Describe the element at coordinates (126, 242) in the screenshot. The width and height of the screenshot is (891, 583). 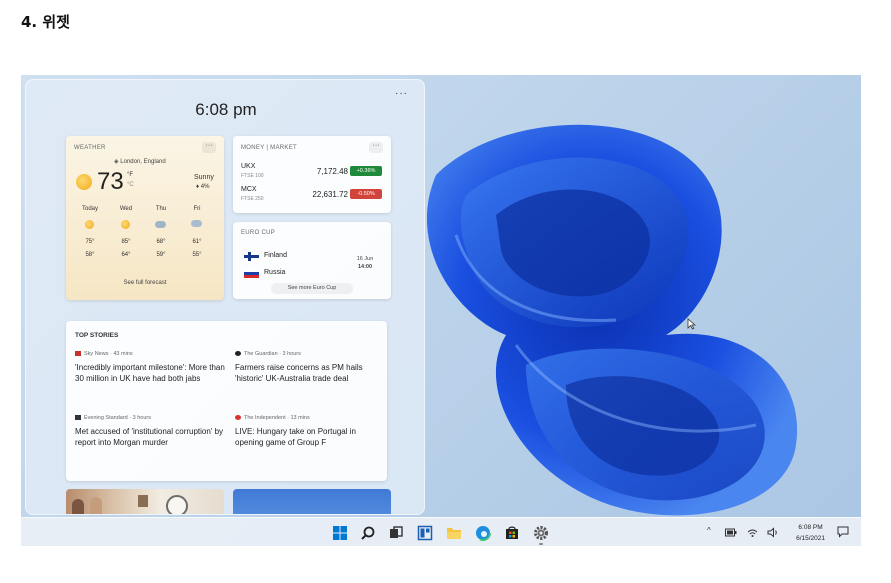
I see `forecast-high: 85°` at that location.